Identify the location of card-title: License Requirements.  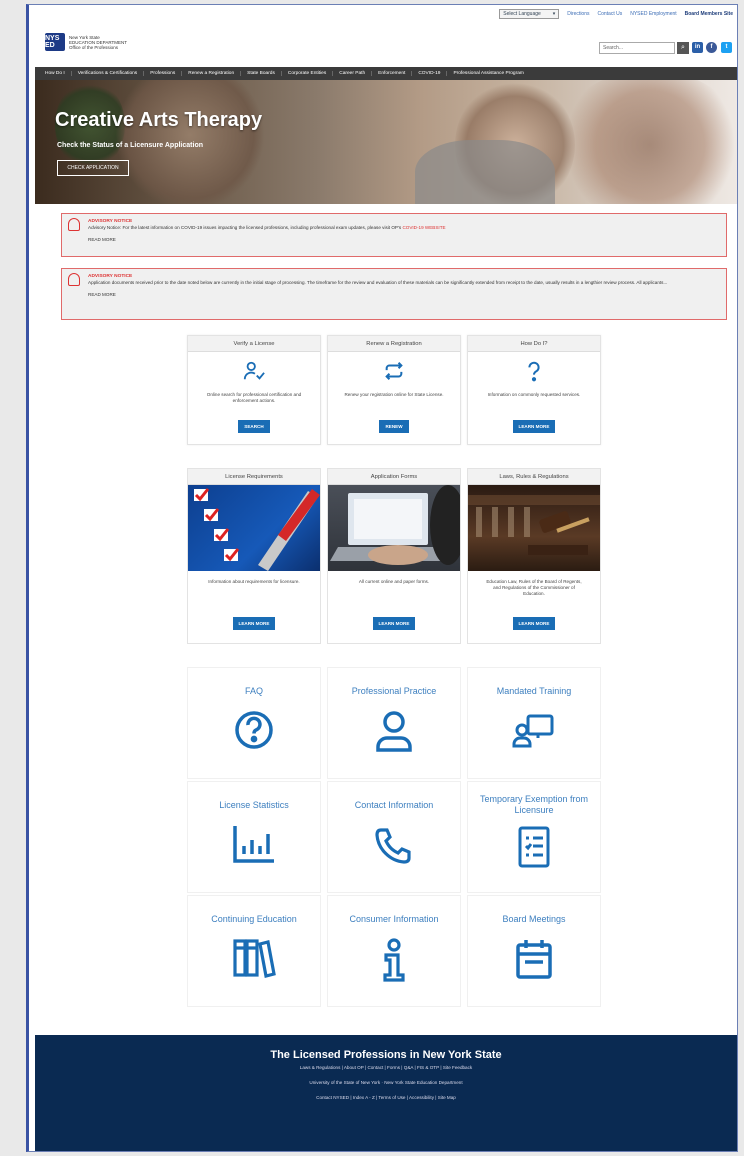
(254, 477).